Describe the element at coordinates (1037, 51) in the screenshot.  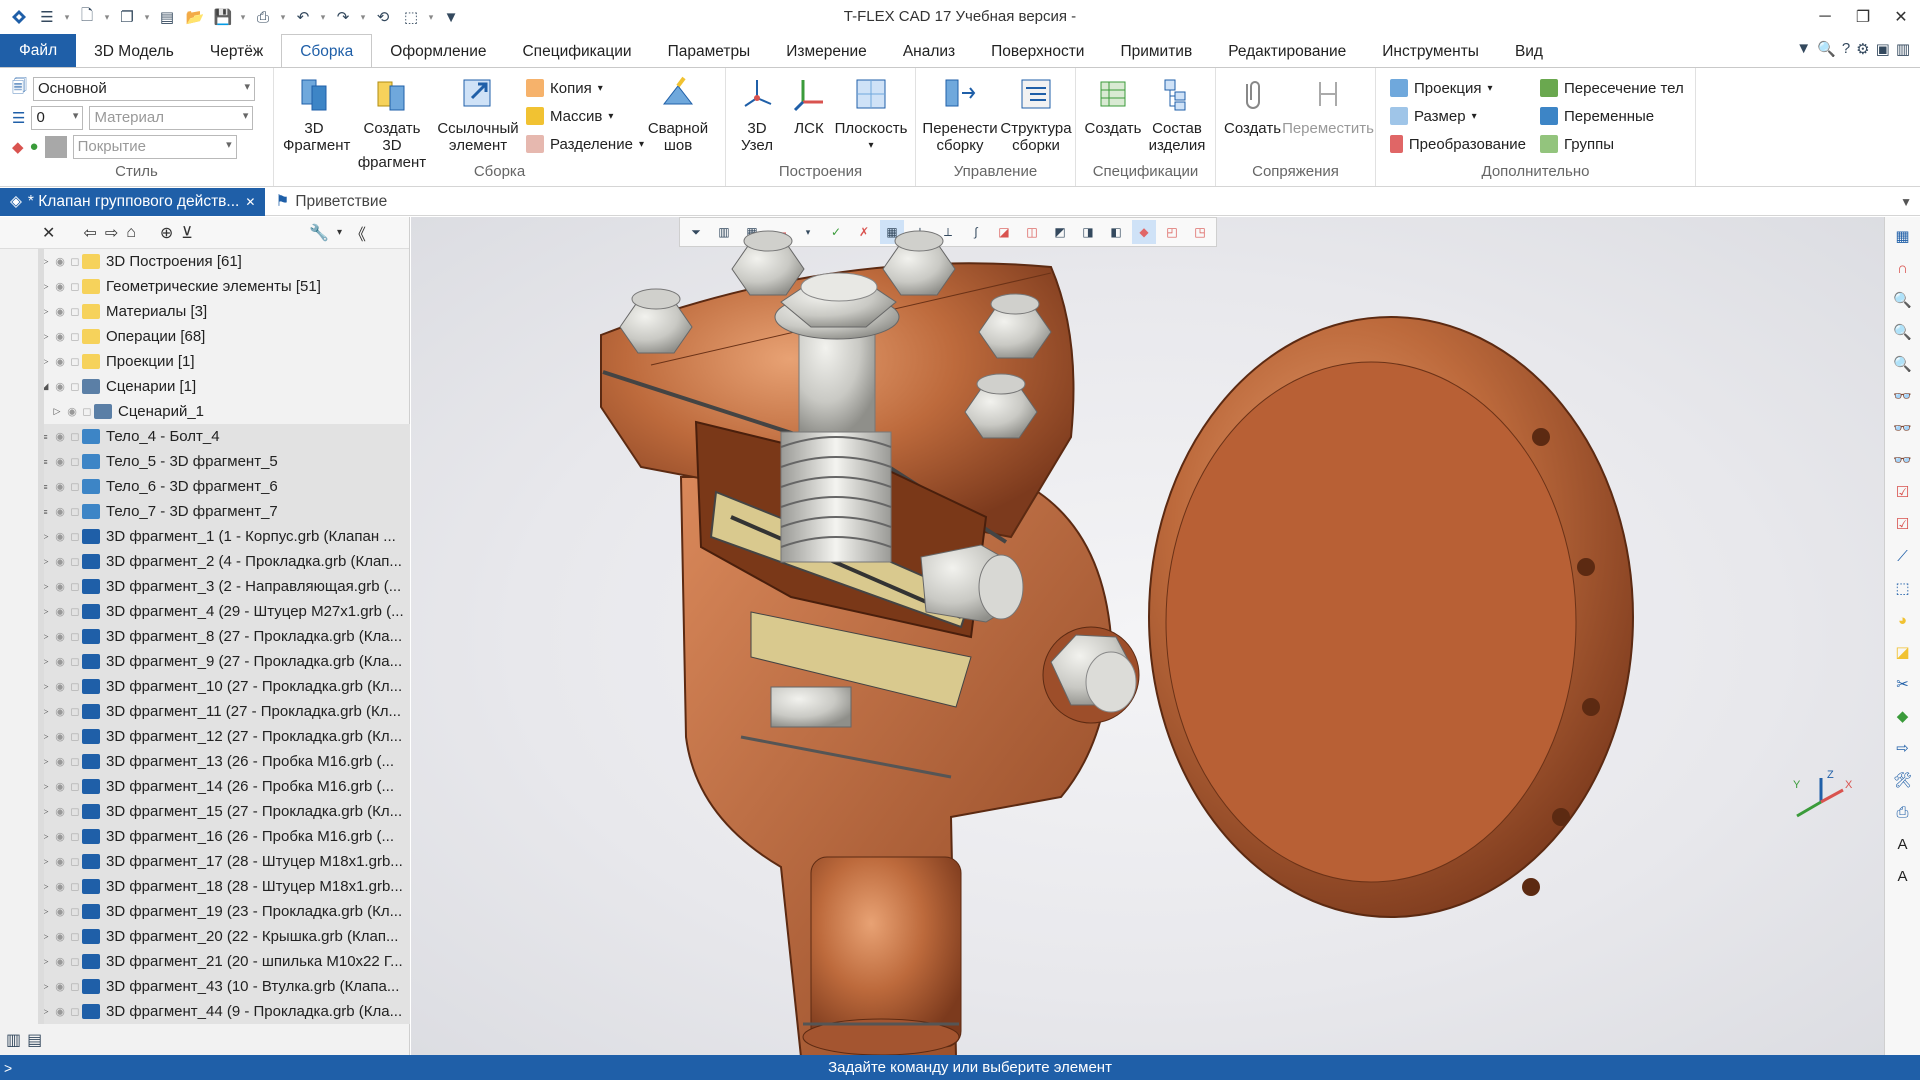
I see `tab-9: Поверхности` at that location.